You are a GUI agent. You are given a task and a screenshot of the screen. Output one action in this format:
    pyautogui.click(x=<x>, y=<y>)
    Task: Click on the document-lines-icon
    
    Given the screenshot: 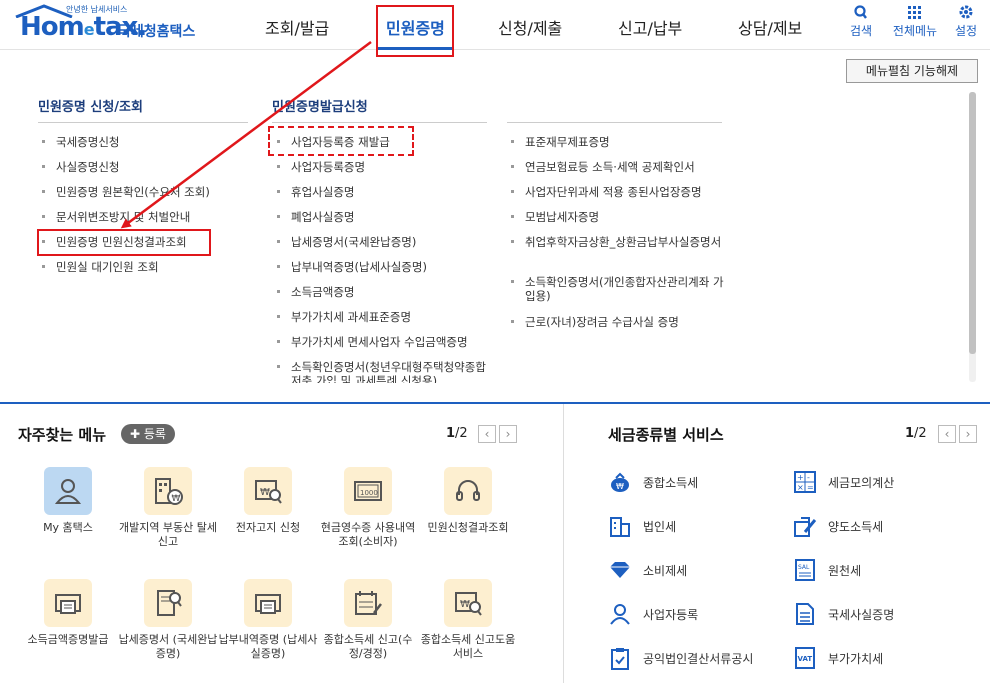 What is the action you would take?
    pyautogui.click(x=805, y=614)
    